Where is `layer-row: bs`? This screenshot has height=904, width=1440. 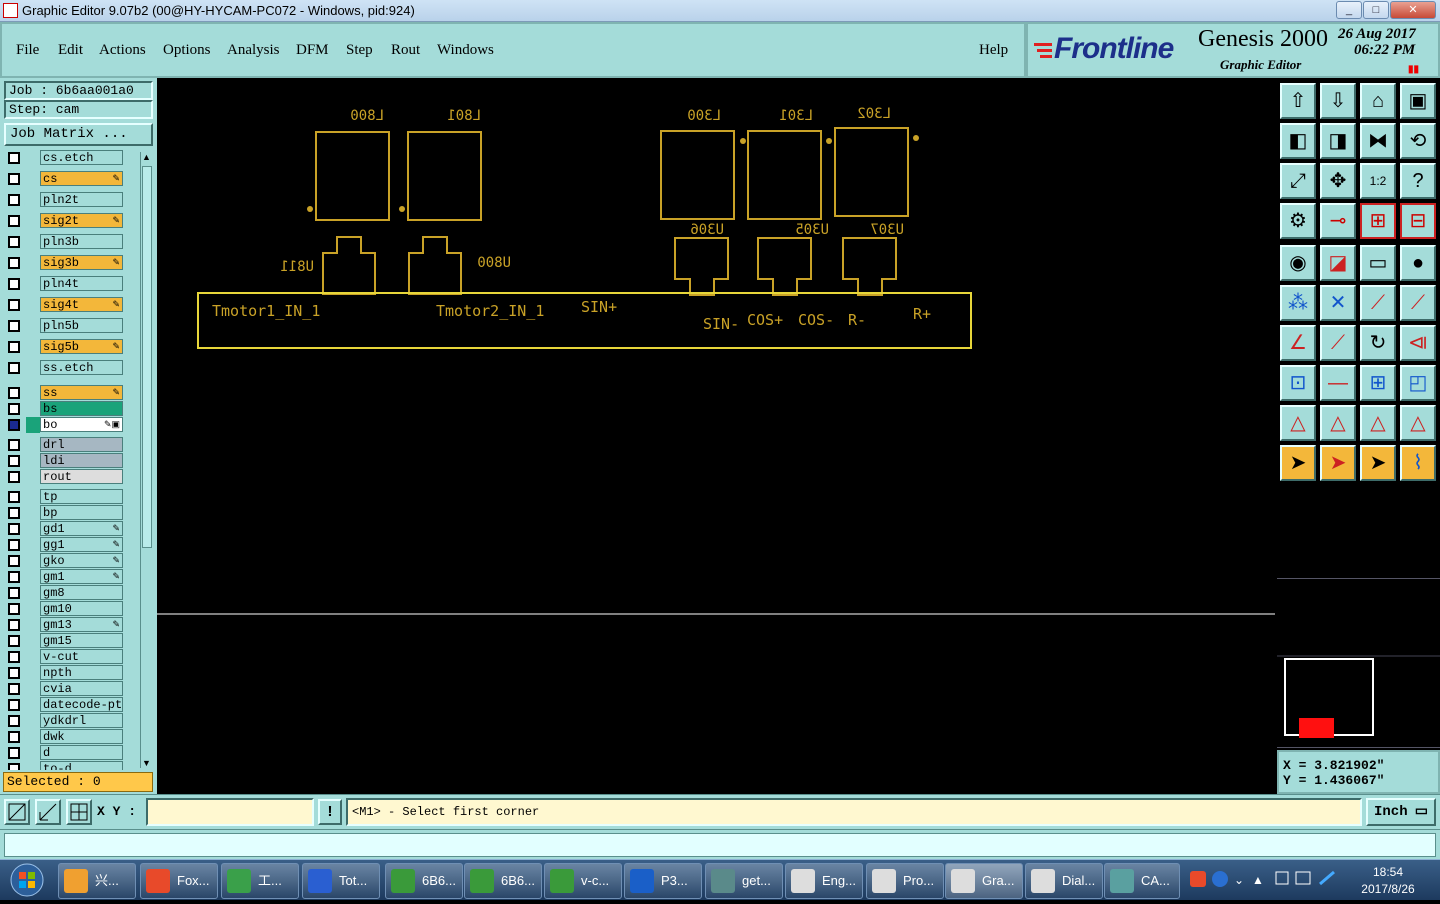
layer-row: bs is located at coordinates (71, 409).